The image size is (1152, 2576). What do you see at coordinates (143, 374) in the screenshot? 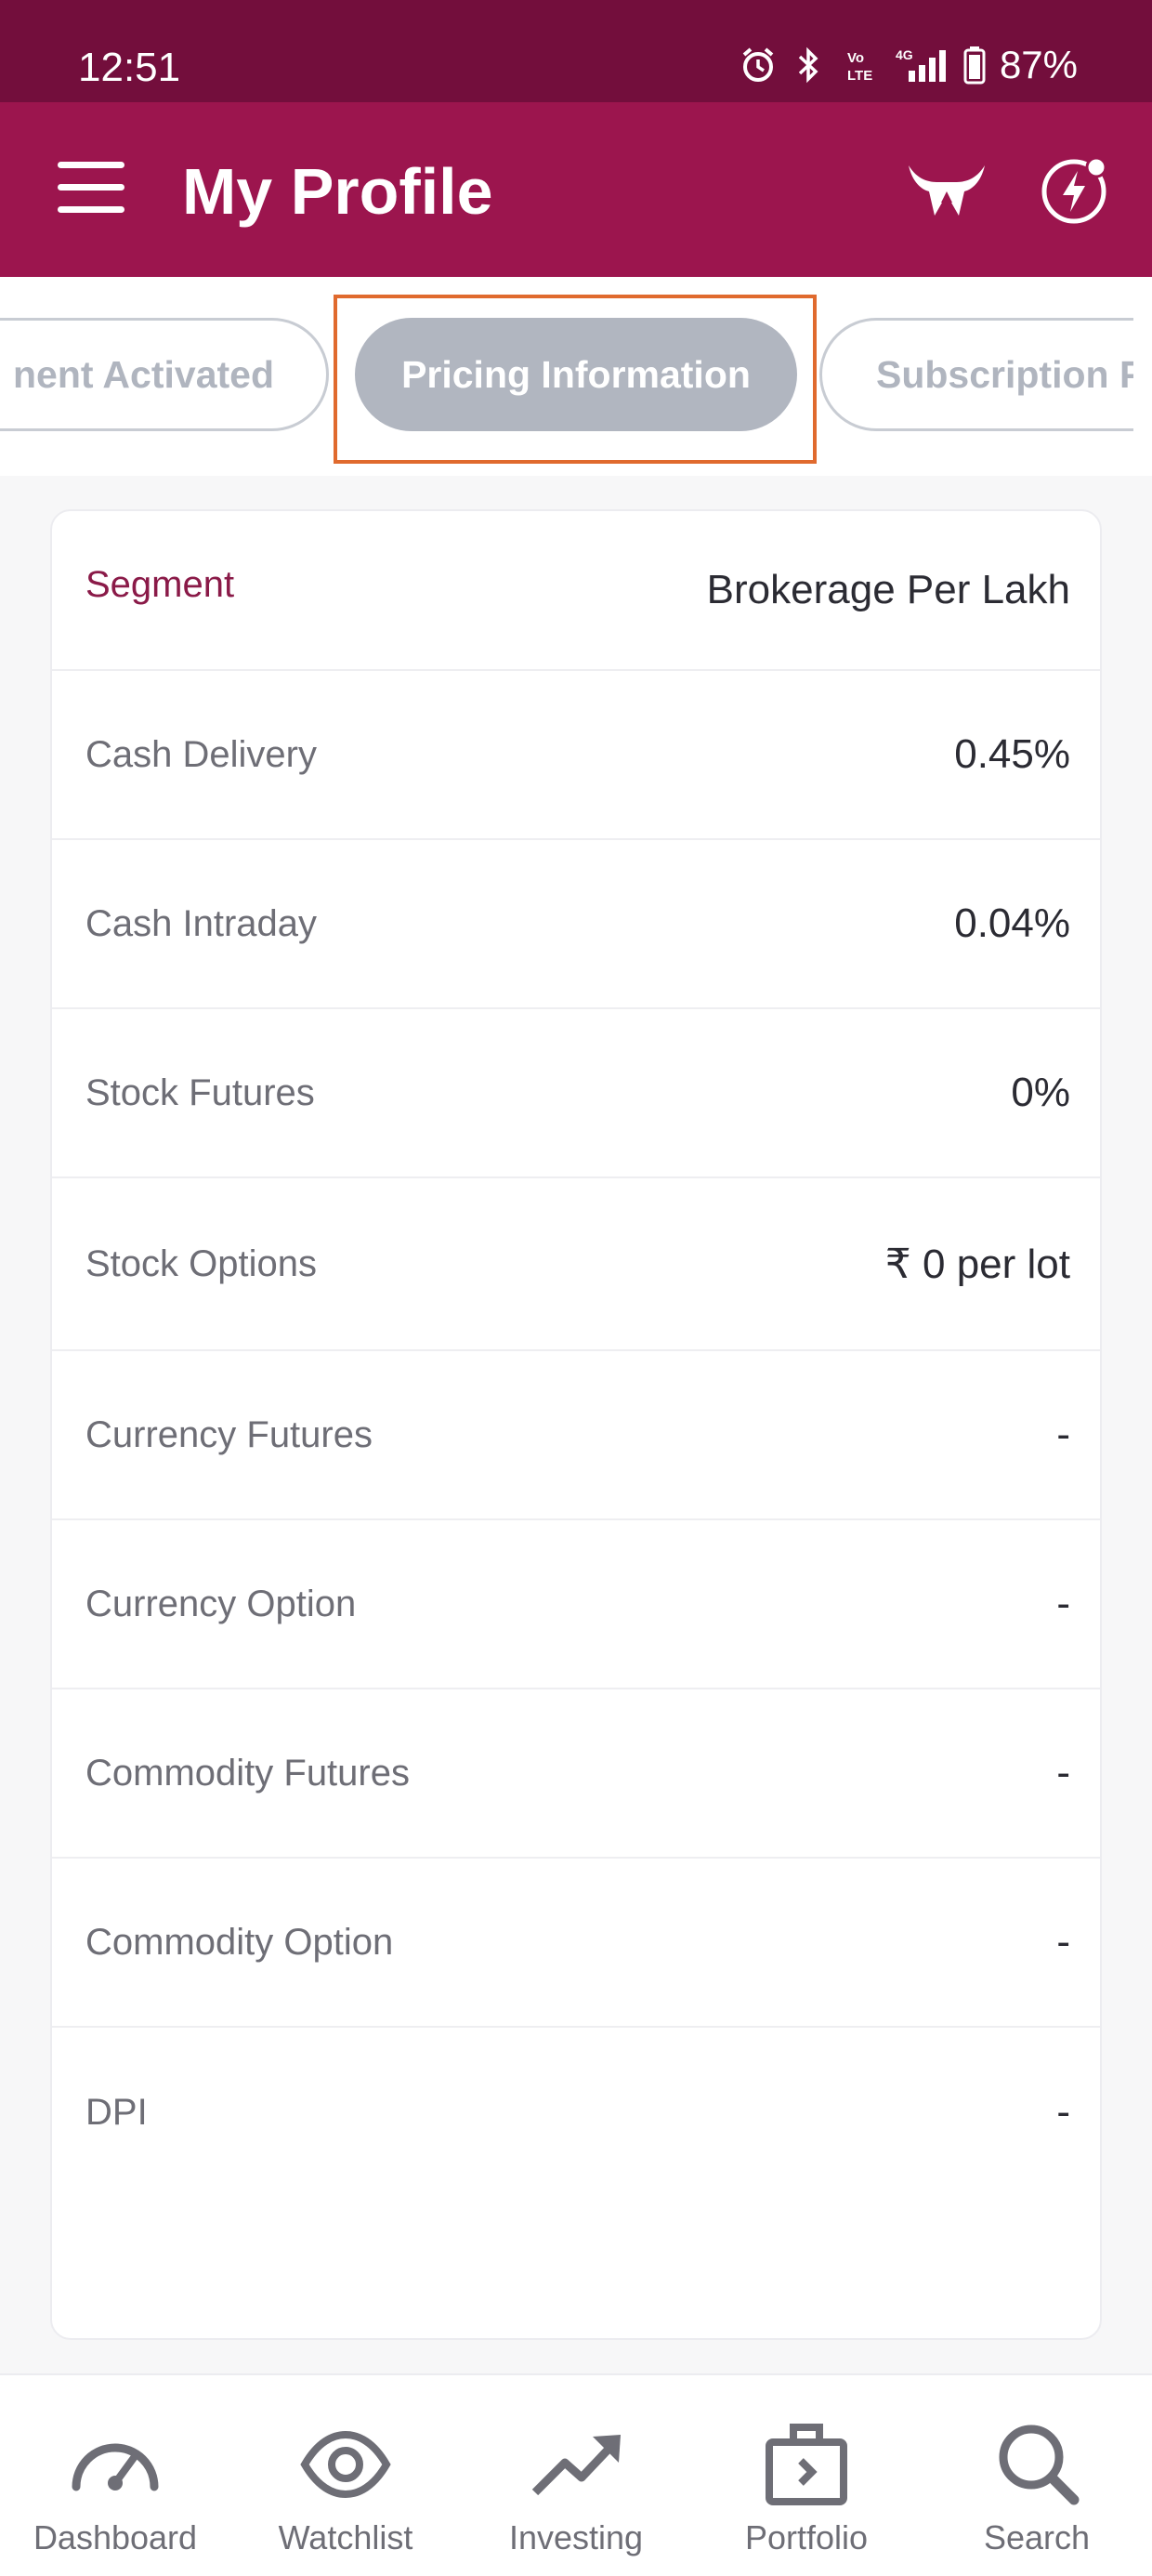
I see `tab-label: nent Activated` at bounding box center [143, 374].